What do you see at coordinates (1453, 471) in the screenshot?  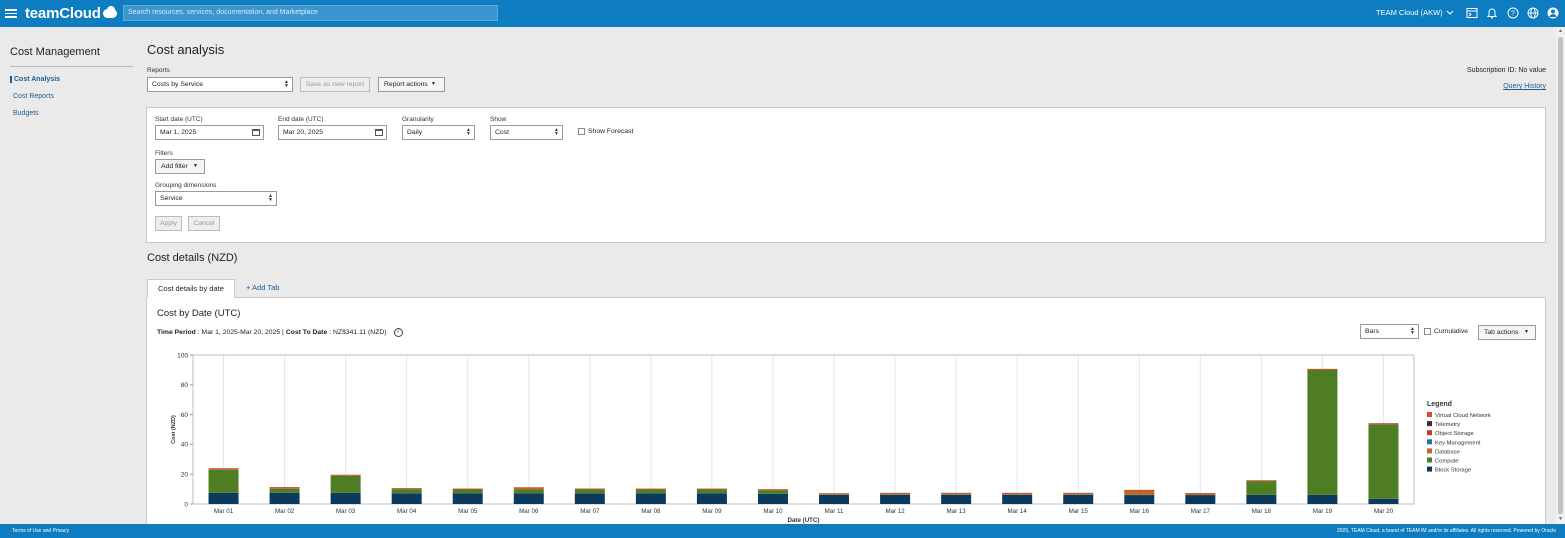 I see `legend-item: Block Storage` at bounding box center [1453, 471].